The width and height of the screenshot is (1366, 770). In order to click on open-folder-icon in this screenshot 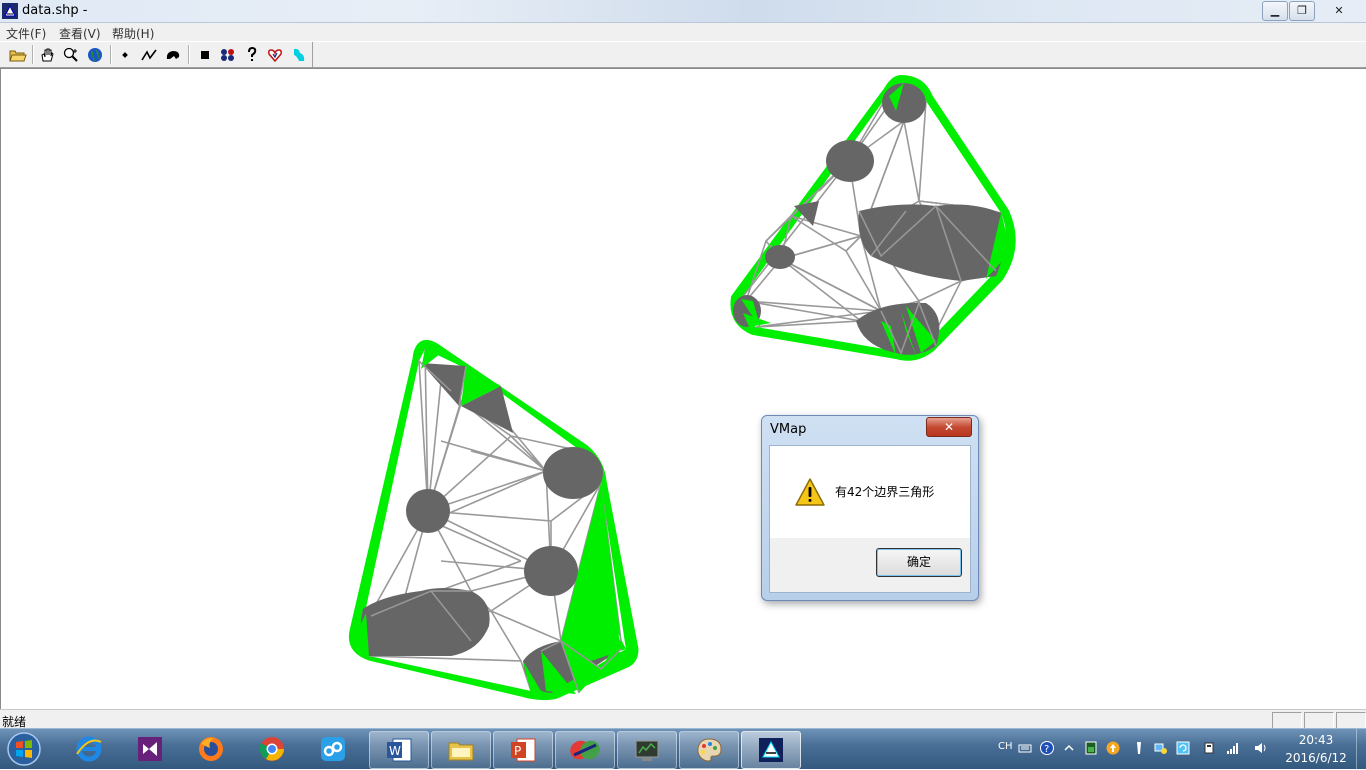, I will do `click(18, 54)`.